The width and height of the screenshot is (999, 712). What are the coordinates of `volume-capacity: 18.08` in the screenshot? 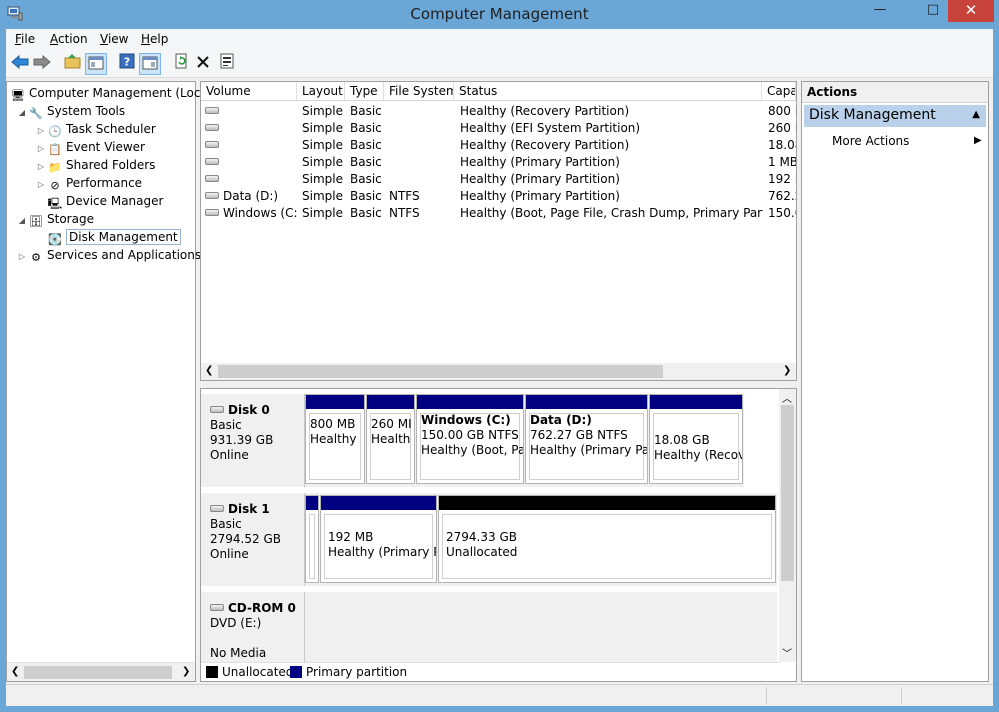 It's located at (782, 145).